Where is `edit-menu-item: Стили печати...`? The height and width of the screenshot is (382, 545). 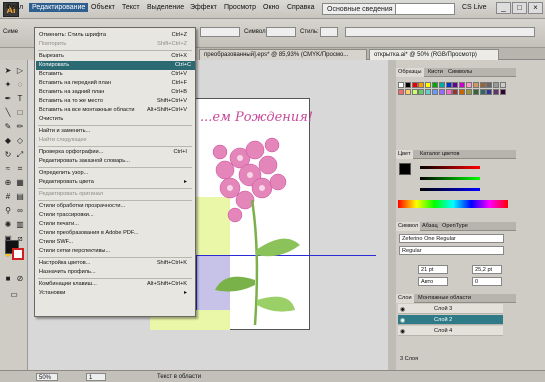 edit-menu-item: Стили печати... is located at coordinates (115, 224).